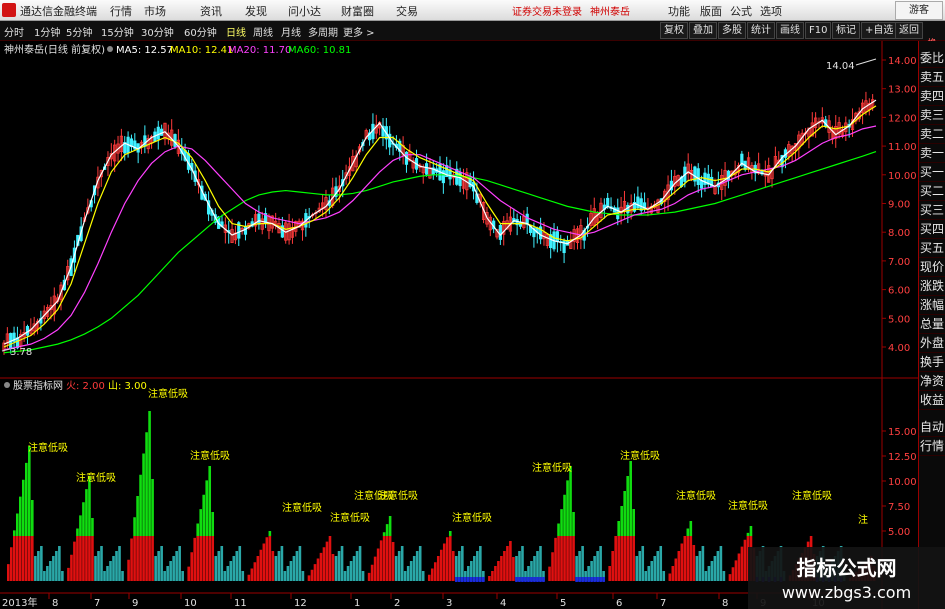 The image size is (945, 609). I want to click on period-fenshi: 分时, so click(14, 31).